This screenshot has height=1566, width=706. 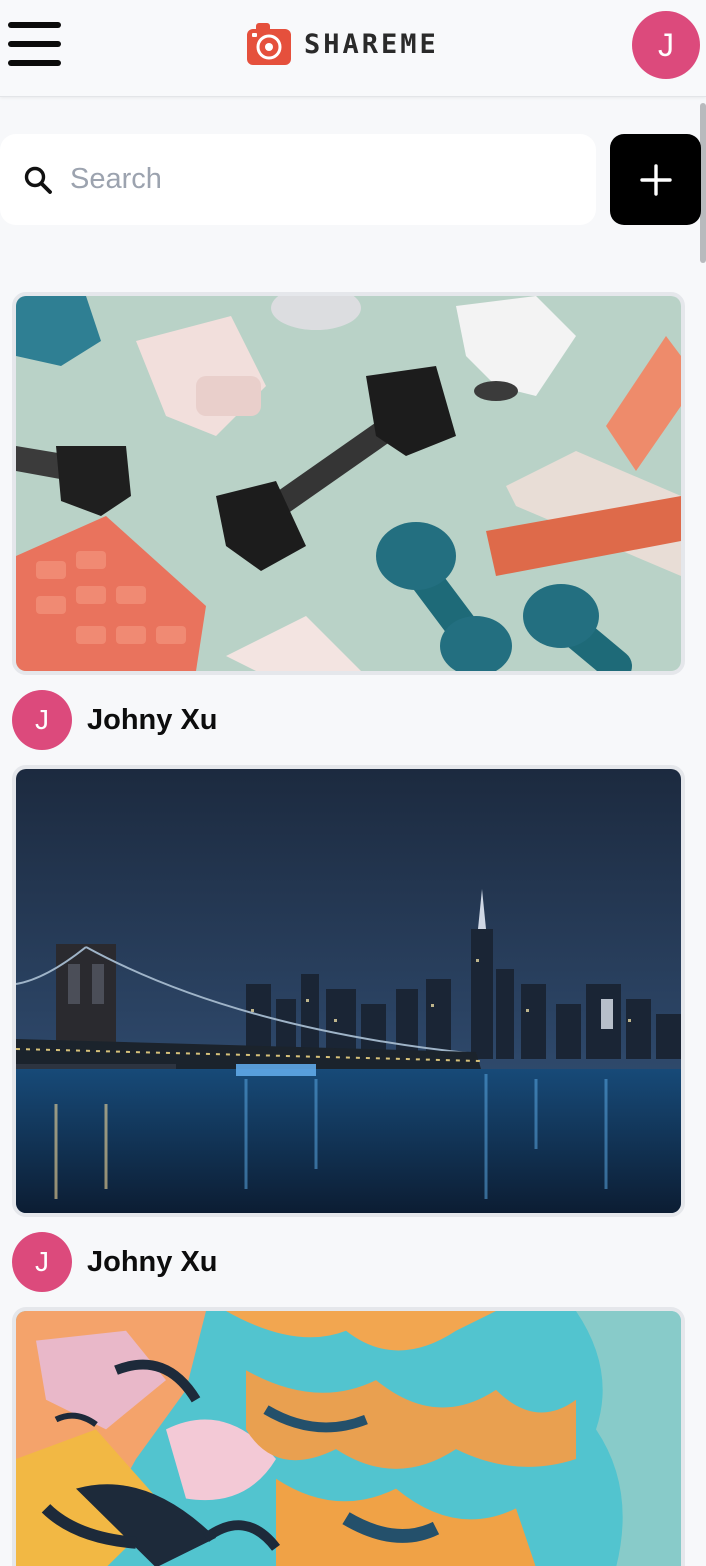 What do you see at coordinates (38, 180) in the screenshot?
I see `search-icon` at bounding box center [38, 180].